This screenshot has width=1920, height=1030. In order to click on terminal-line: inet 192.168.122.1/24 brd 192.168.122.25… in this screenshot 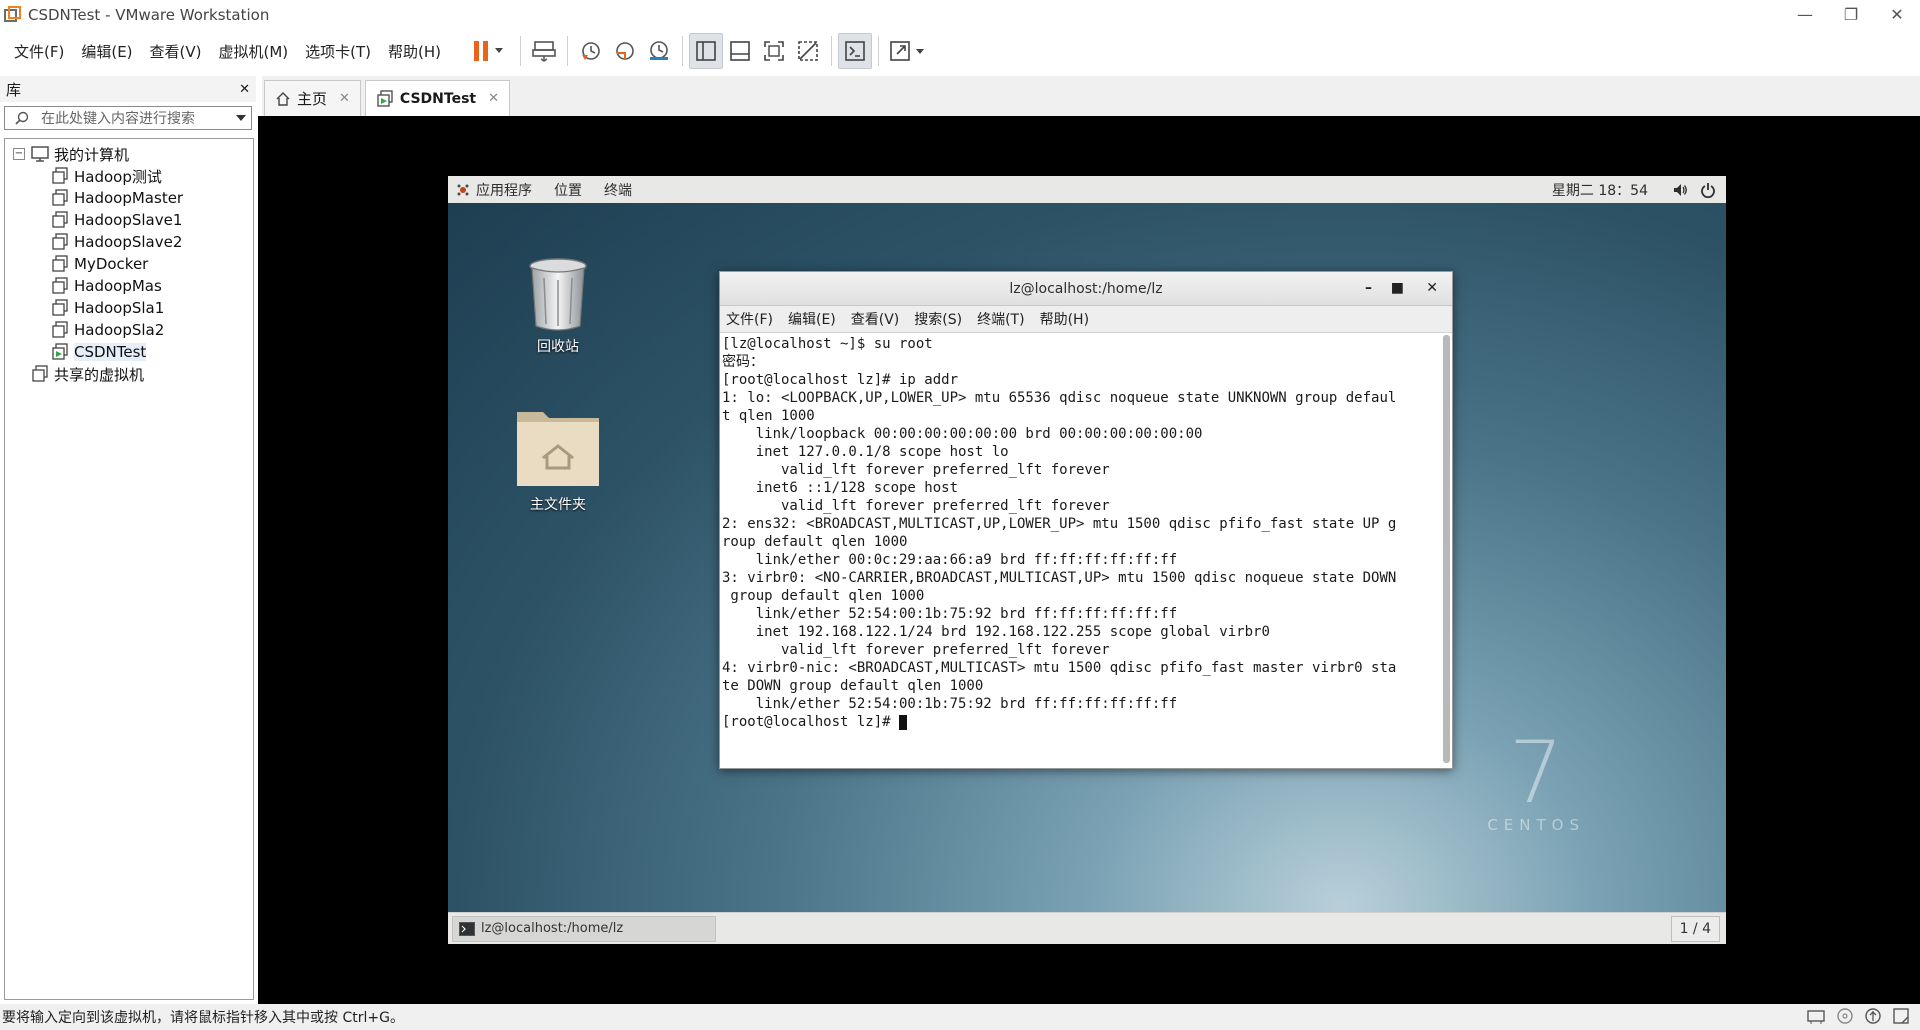, I will do `click(996, 632)`.